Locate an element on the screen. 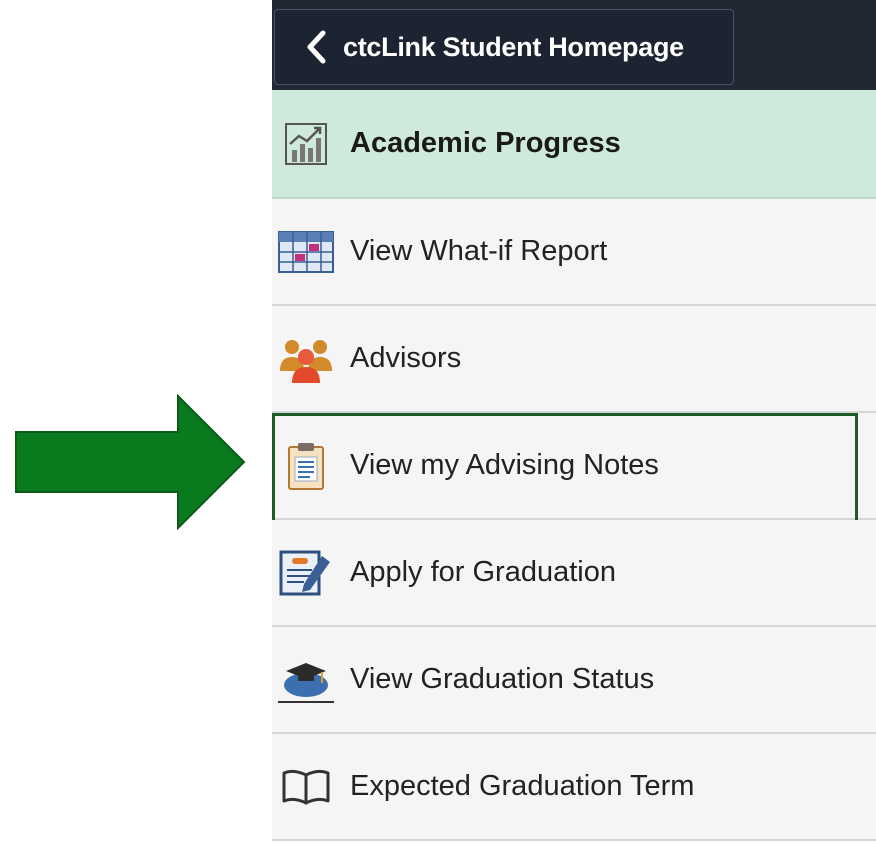 This screenshot has height=853, width=876. sidebar-item-apply-graduation: Apply for Graduation is located at coordinates (574, 573).